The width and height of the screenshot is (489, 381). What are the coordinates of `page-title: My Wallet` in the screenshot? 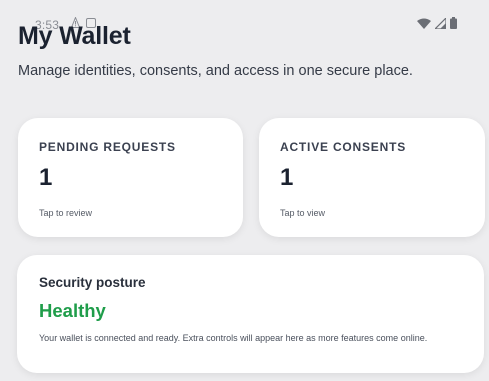 It's located at (74, 36).